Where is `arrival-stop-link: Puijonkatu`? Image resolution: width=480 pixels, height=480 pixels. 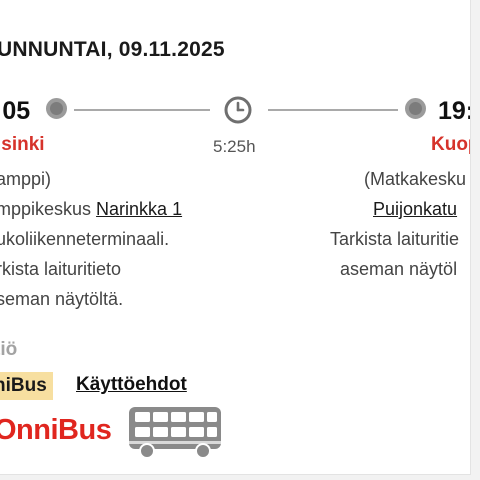 arrival-stop-link: Puijonkatu is located at coordinates (415, 209).